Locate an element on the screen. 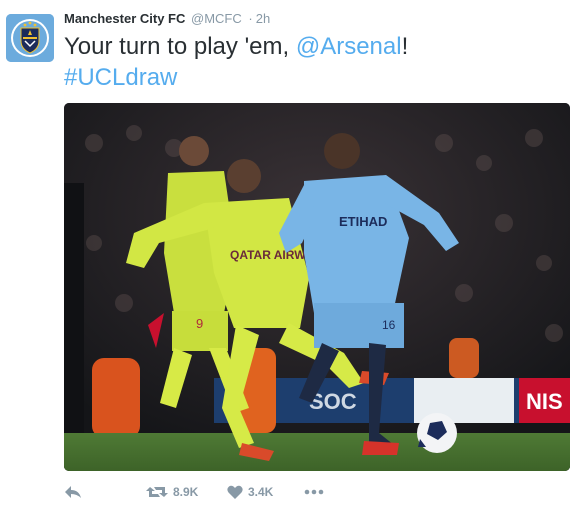  shirt-sponsor-city: ETIHAD is located at coordinates (363, 221).